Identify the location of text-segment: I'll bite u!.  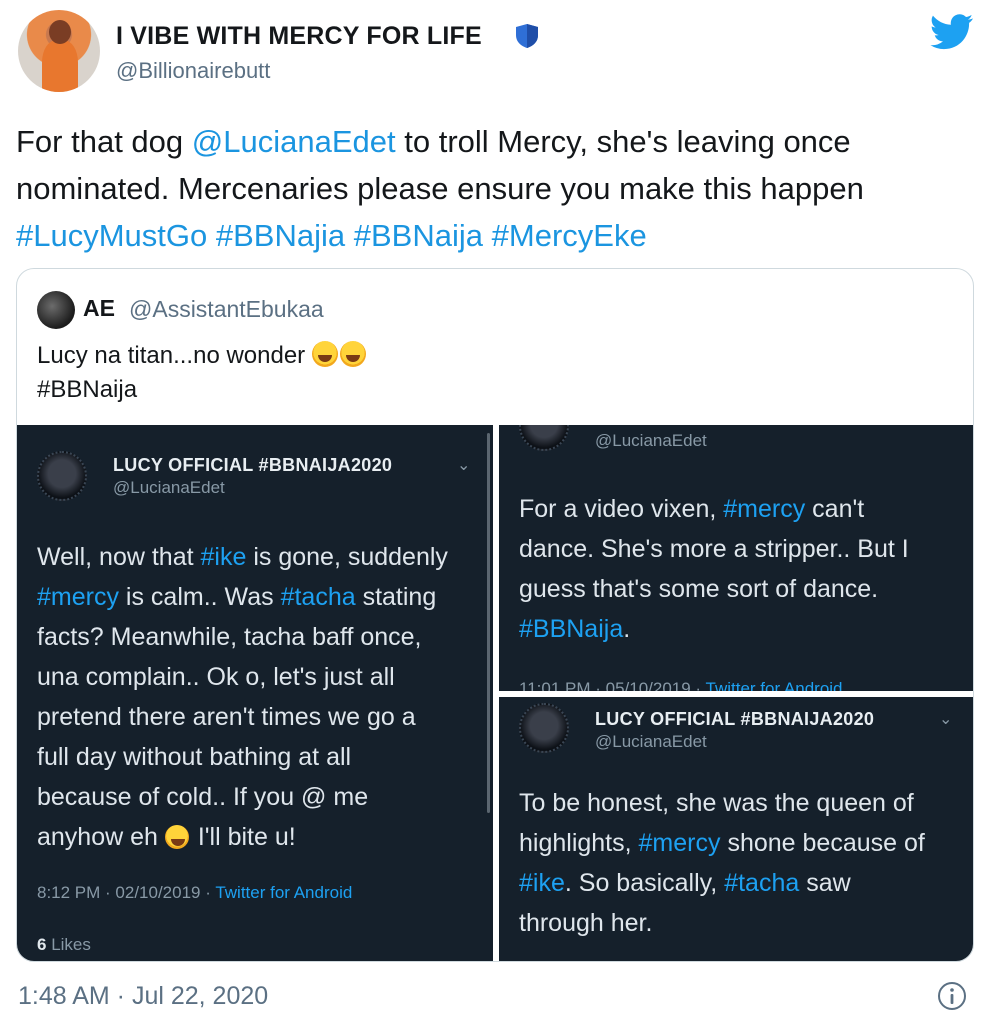
(243, 837).